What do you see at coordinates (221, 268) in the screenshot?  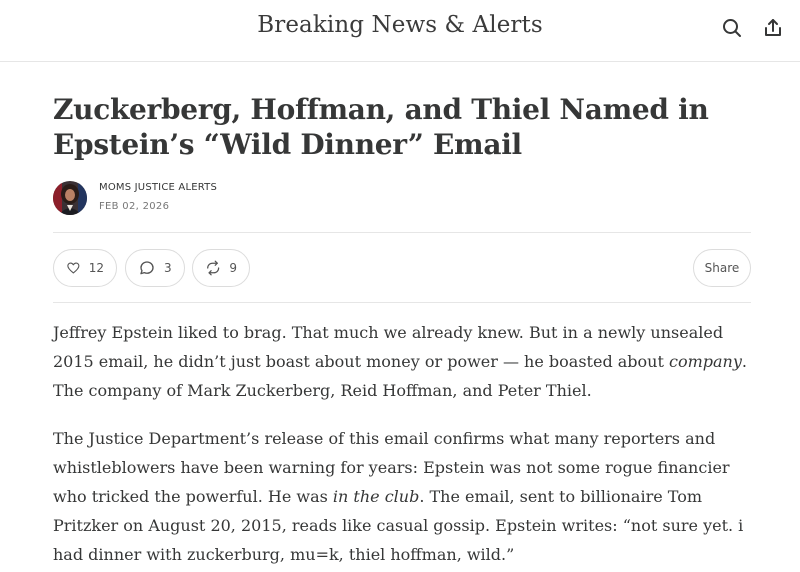 I see `restack-button: 9` at bounding box center [221, 268].